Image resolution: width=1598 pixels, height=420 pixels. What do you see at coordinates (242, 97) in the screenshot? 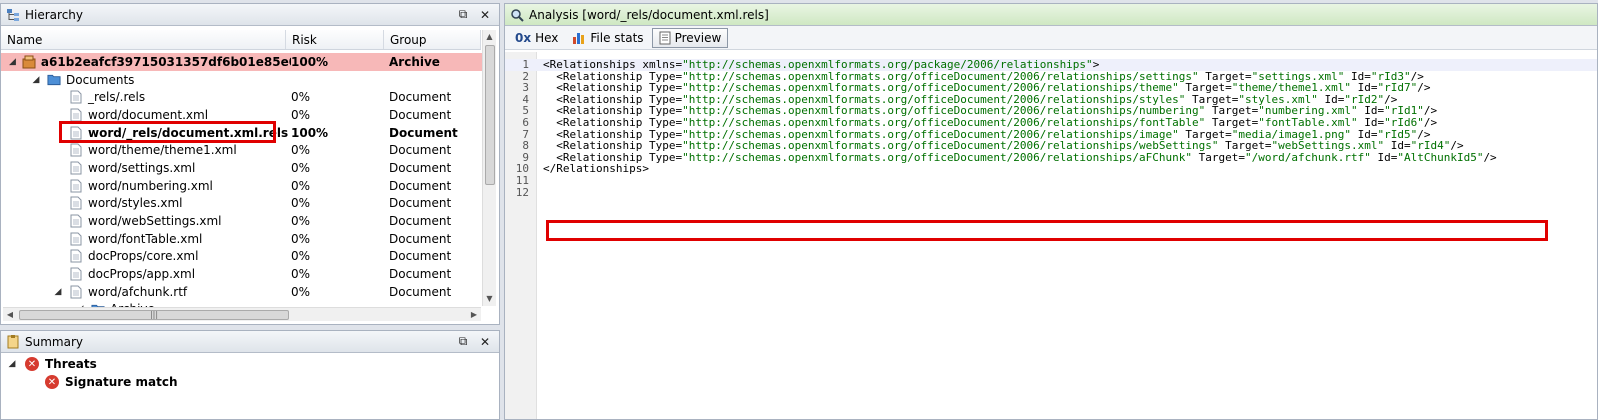
I see `tree-row: _rels/.rels 0% Document` at bounding box center [242, 97].